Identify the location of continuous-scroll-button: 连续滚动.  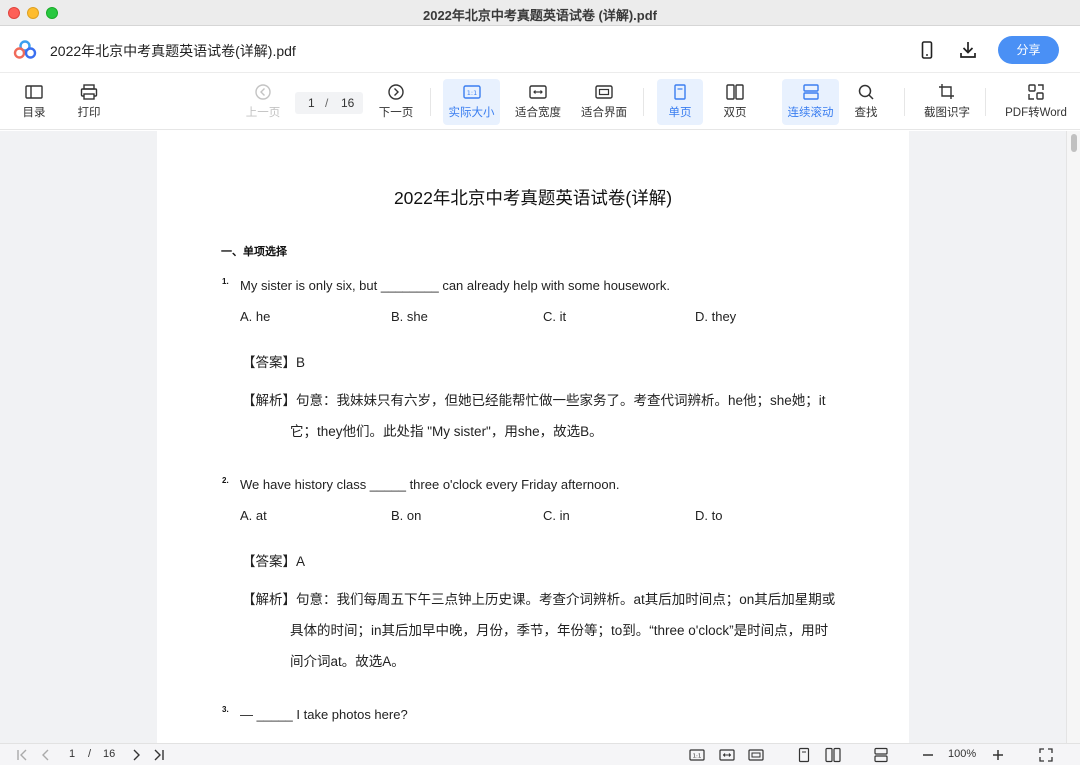
(810, 102).